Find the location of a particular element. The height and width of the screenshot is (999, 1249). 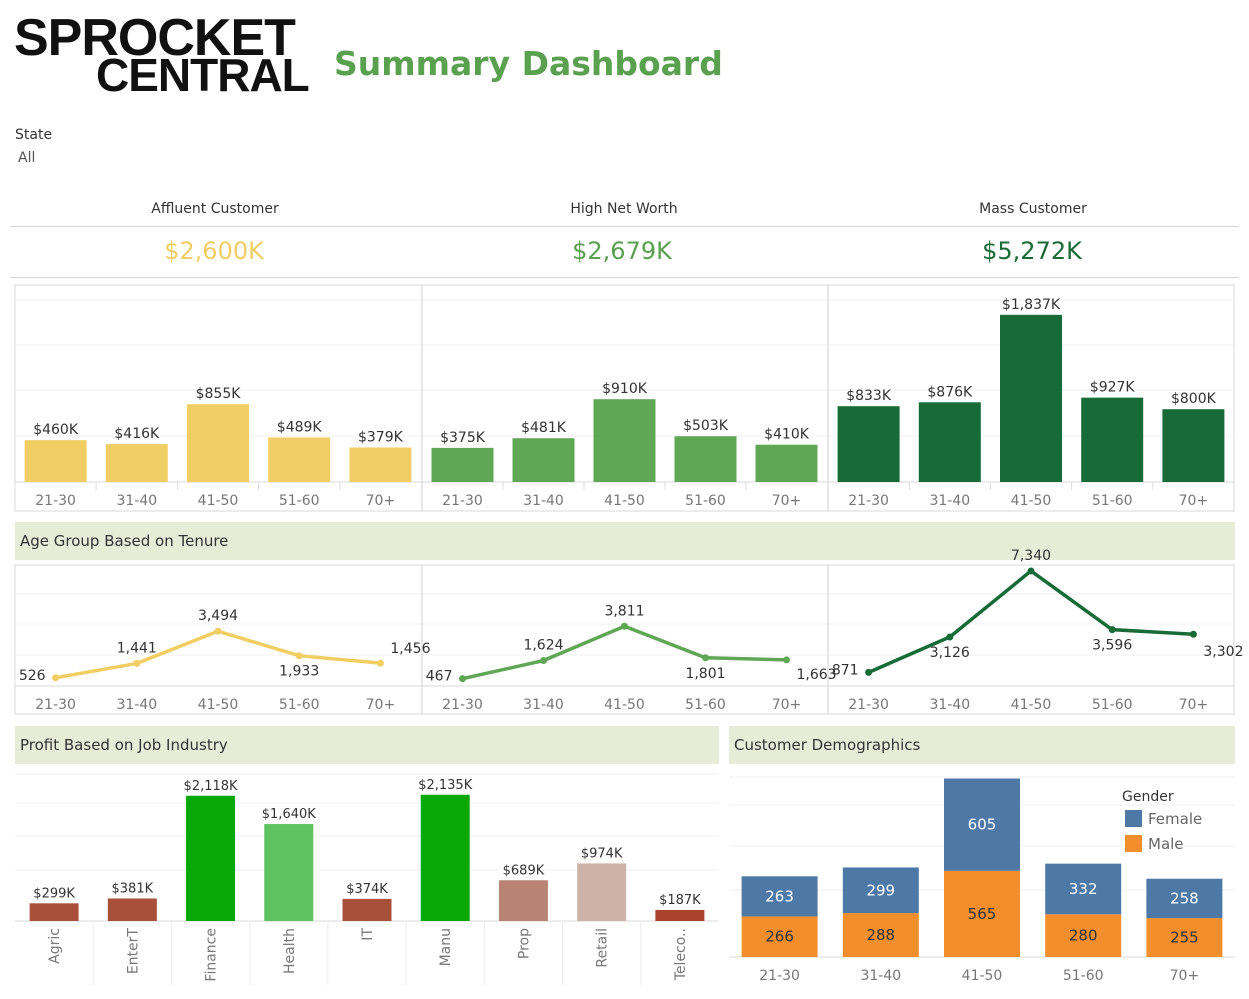

line-high-net-worth is located at coordinates (624, 652).